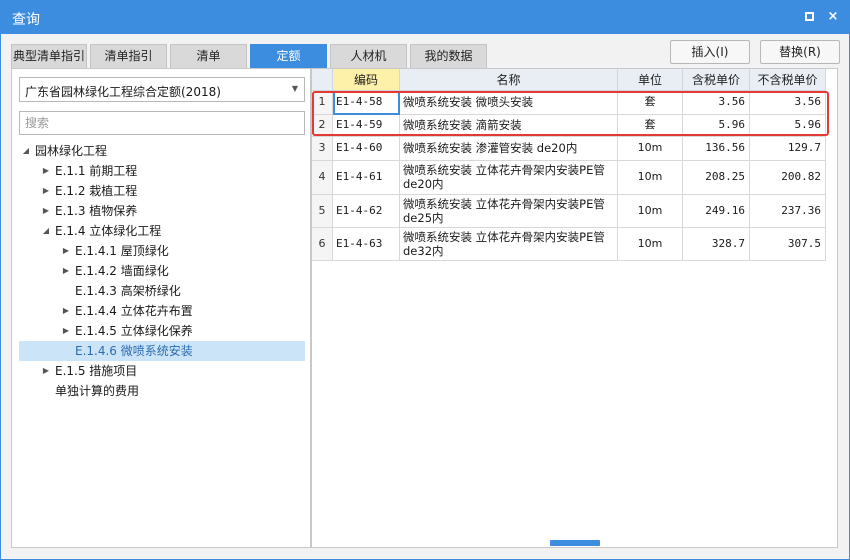 The width and height of the screenshot is (850, 560). What do you see at coordinates (366, 244) in the screenshot?
I see `table-cell-code: E1-4-63` at bounding box center [366, 244].